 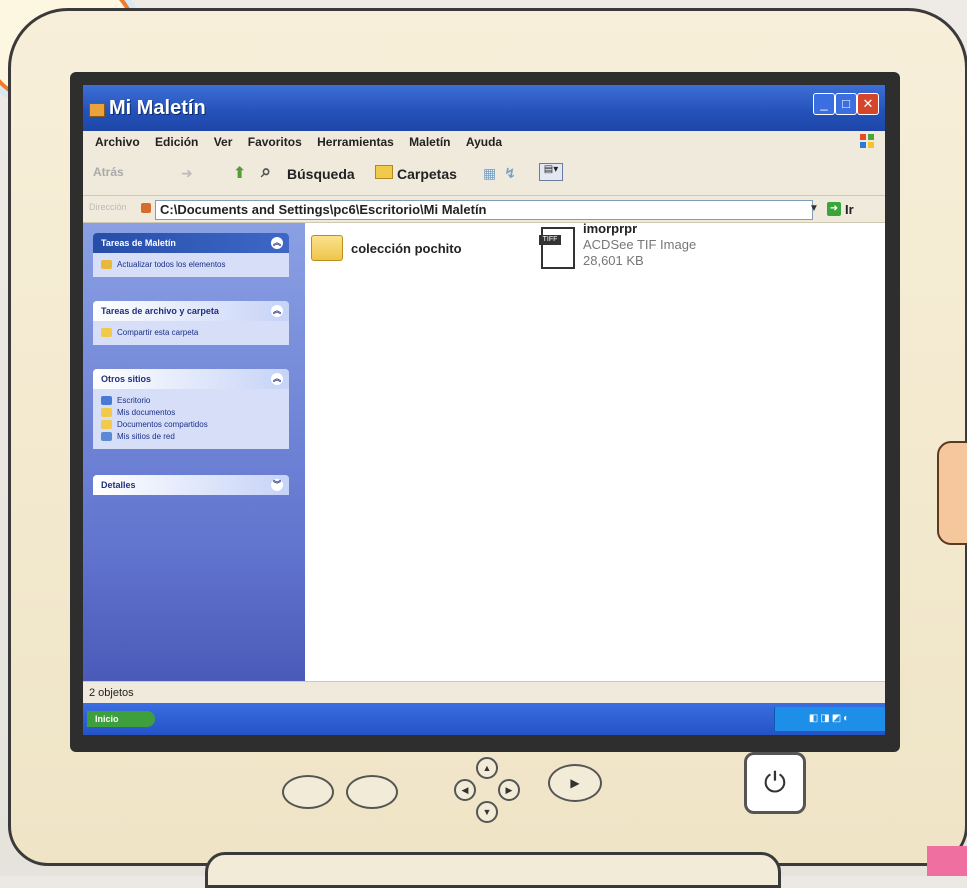 What do you see at coordinates (157, 108) in the screenshot?
I see `window-title: Mi Maletín` at bounding box center [157, 108].